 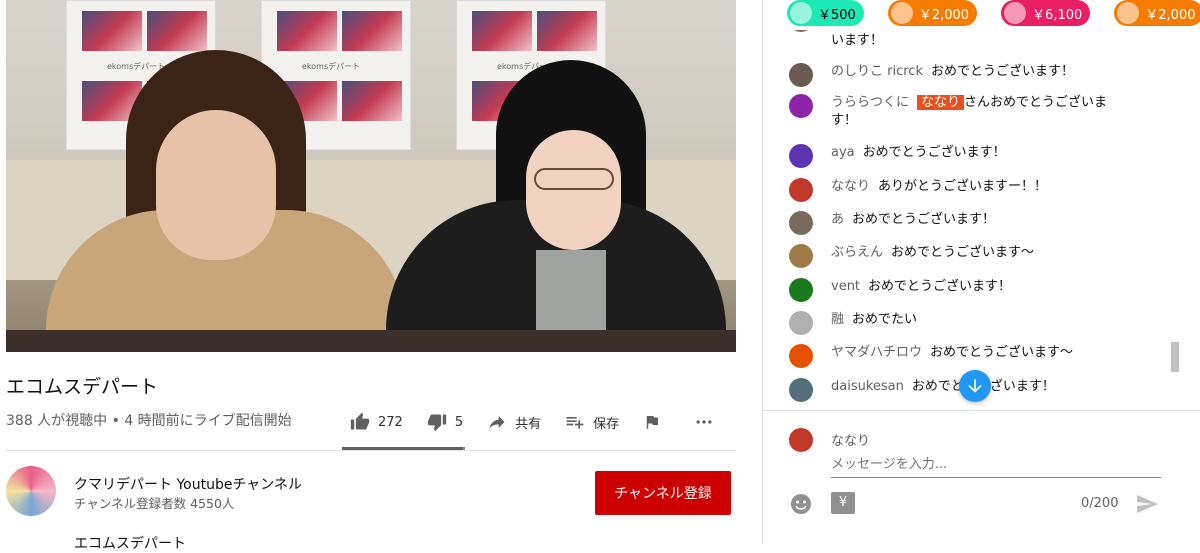 I want to click on channel-name: クマリデパート Youtubeチャンネル, so click(x=188, y=484).